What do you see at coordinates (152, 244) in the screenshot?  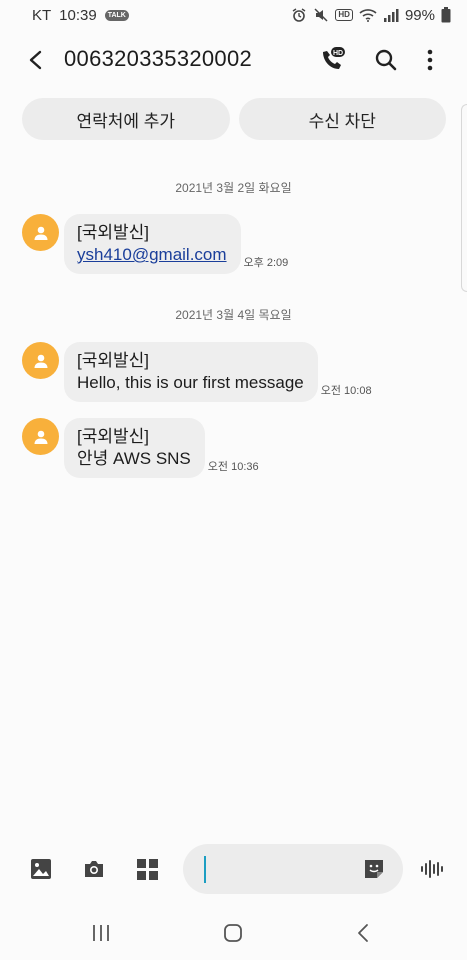 I see `message-bubble: [국외발신] ysh410@gmail.com` at bounding box center [152, 244].